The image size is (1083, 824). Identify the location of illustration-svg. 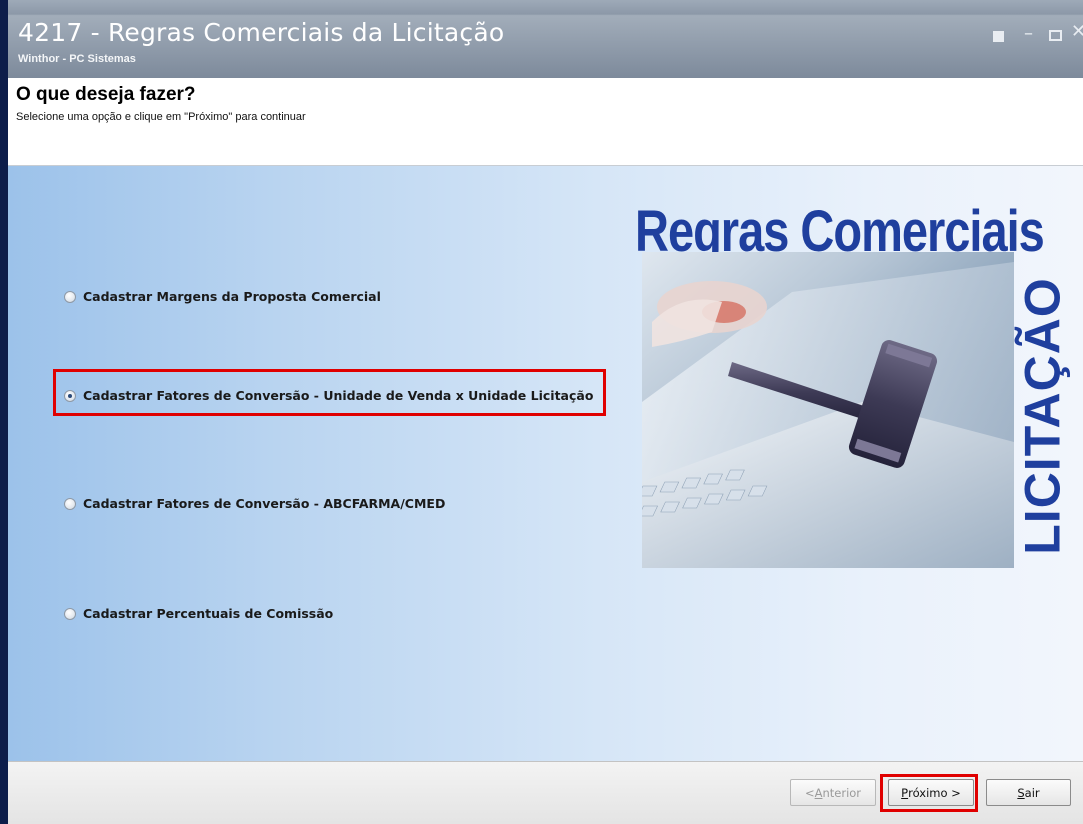
(828, 415).